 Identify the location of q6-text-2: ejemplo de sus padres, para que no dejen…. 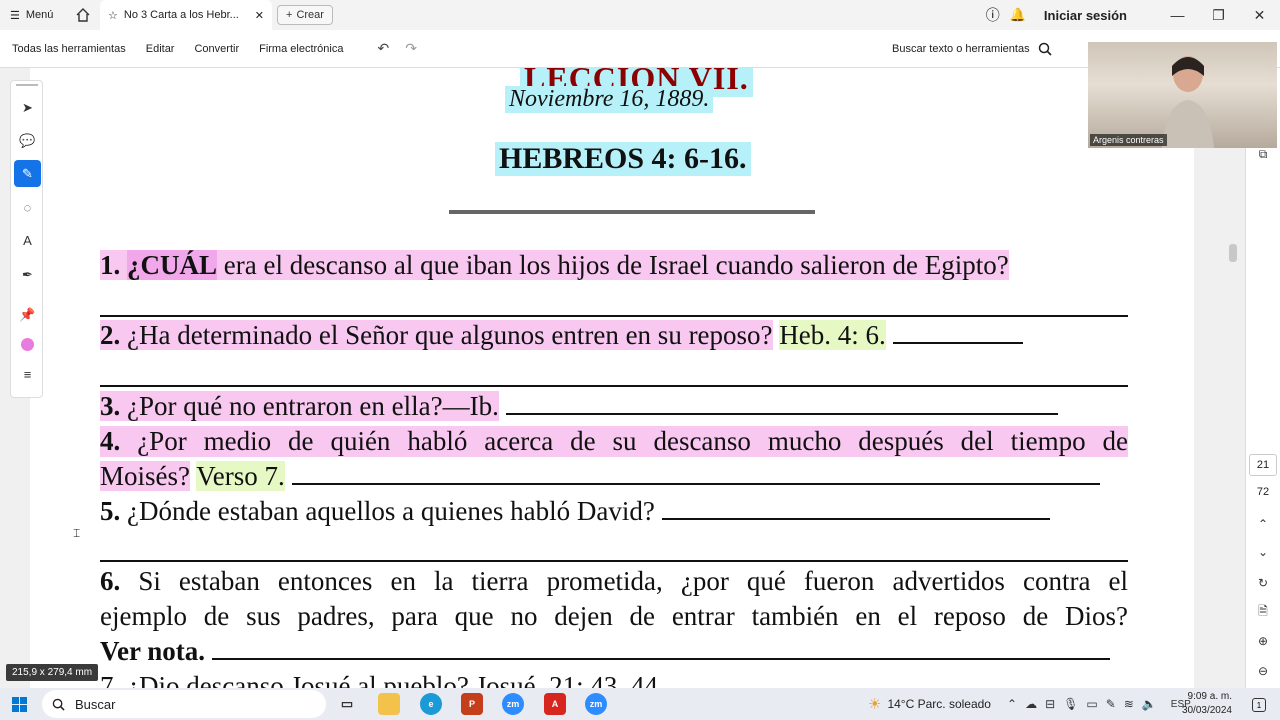
(614, 616).